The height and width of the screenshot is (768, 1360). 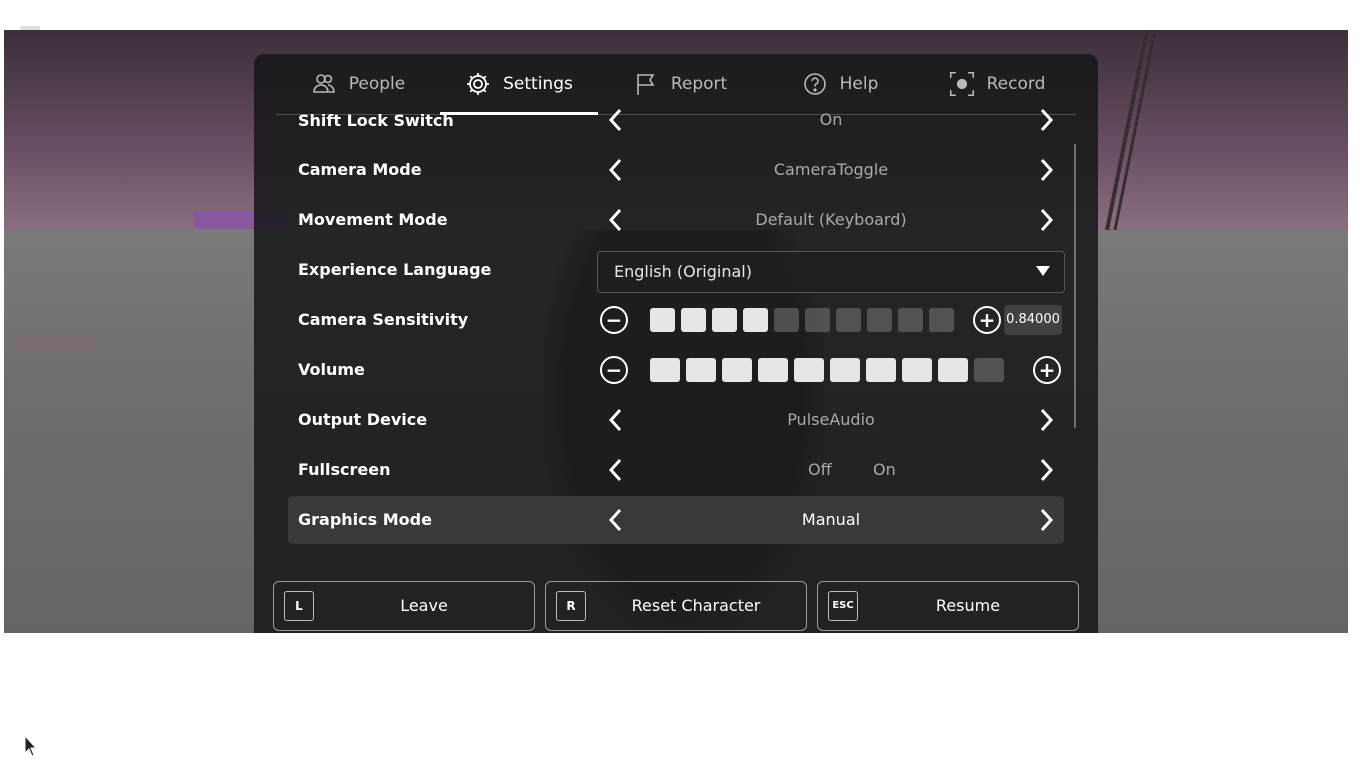 I want to click on setting-row-experience-language: Experience Language English (Original), so click(x=676, y=270).